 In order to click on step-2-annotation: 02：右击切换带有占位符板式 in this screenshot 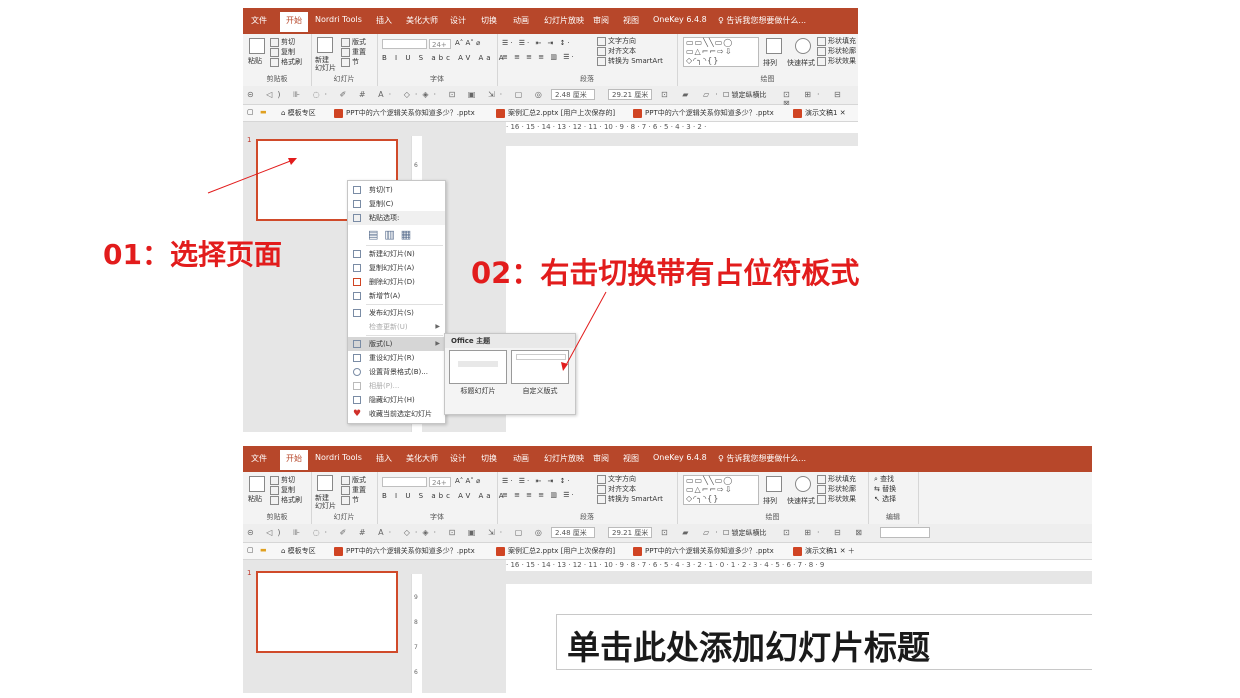, I will do `click(665, 273)`.